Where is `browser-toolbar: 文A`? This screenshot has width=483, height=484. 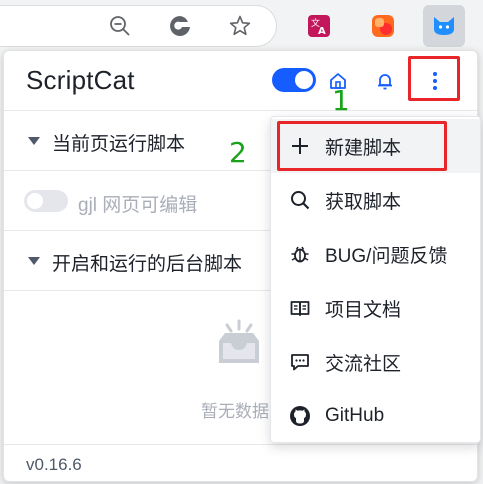
browser-toolbar: 文A is located at coordinates (241, 24).